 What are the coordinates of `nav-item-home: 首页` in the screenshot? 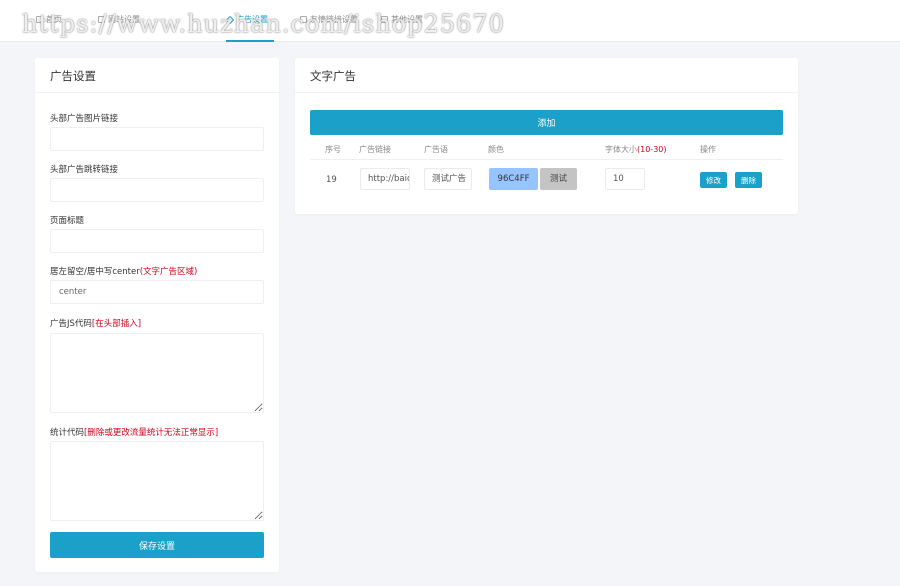 It's located at (49, 19).